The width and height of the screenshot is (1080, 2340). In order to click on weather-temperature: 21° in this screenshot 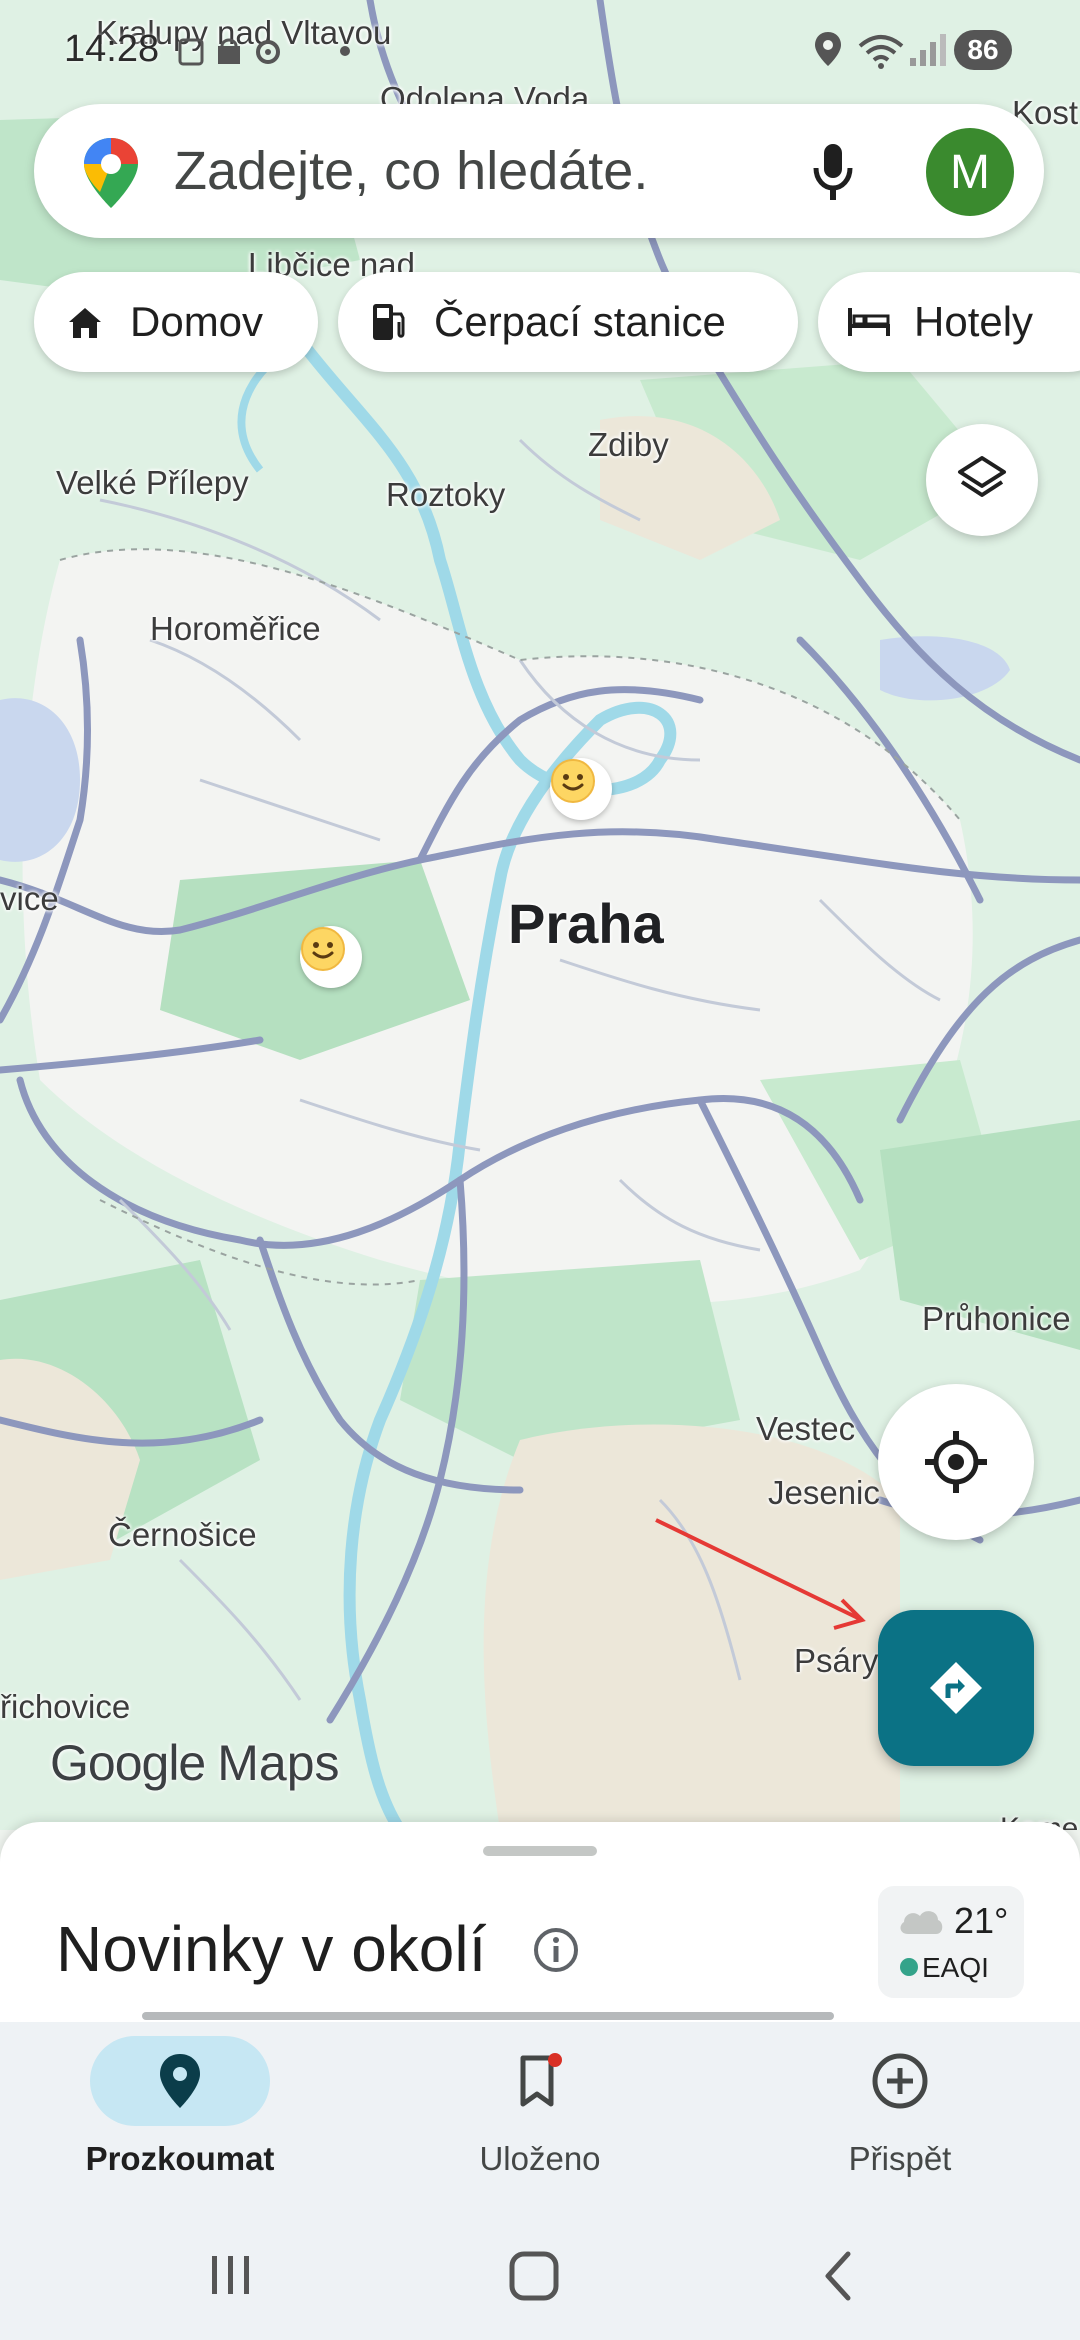, I will do `click(981, 1920)`.